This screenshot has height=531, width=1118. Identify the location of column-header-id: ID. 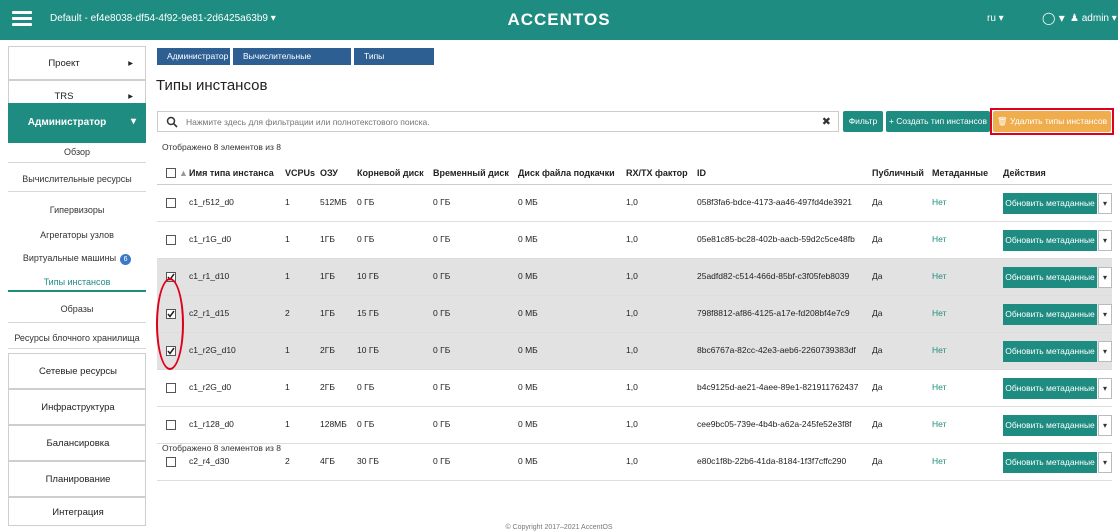
(701, 173).